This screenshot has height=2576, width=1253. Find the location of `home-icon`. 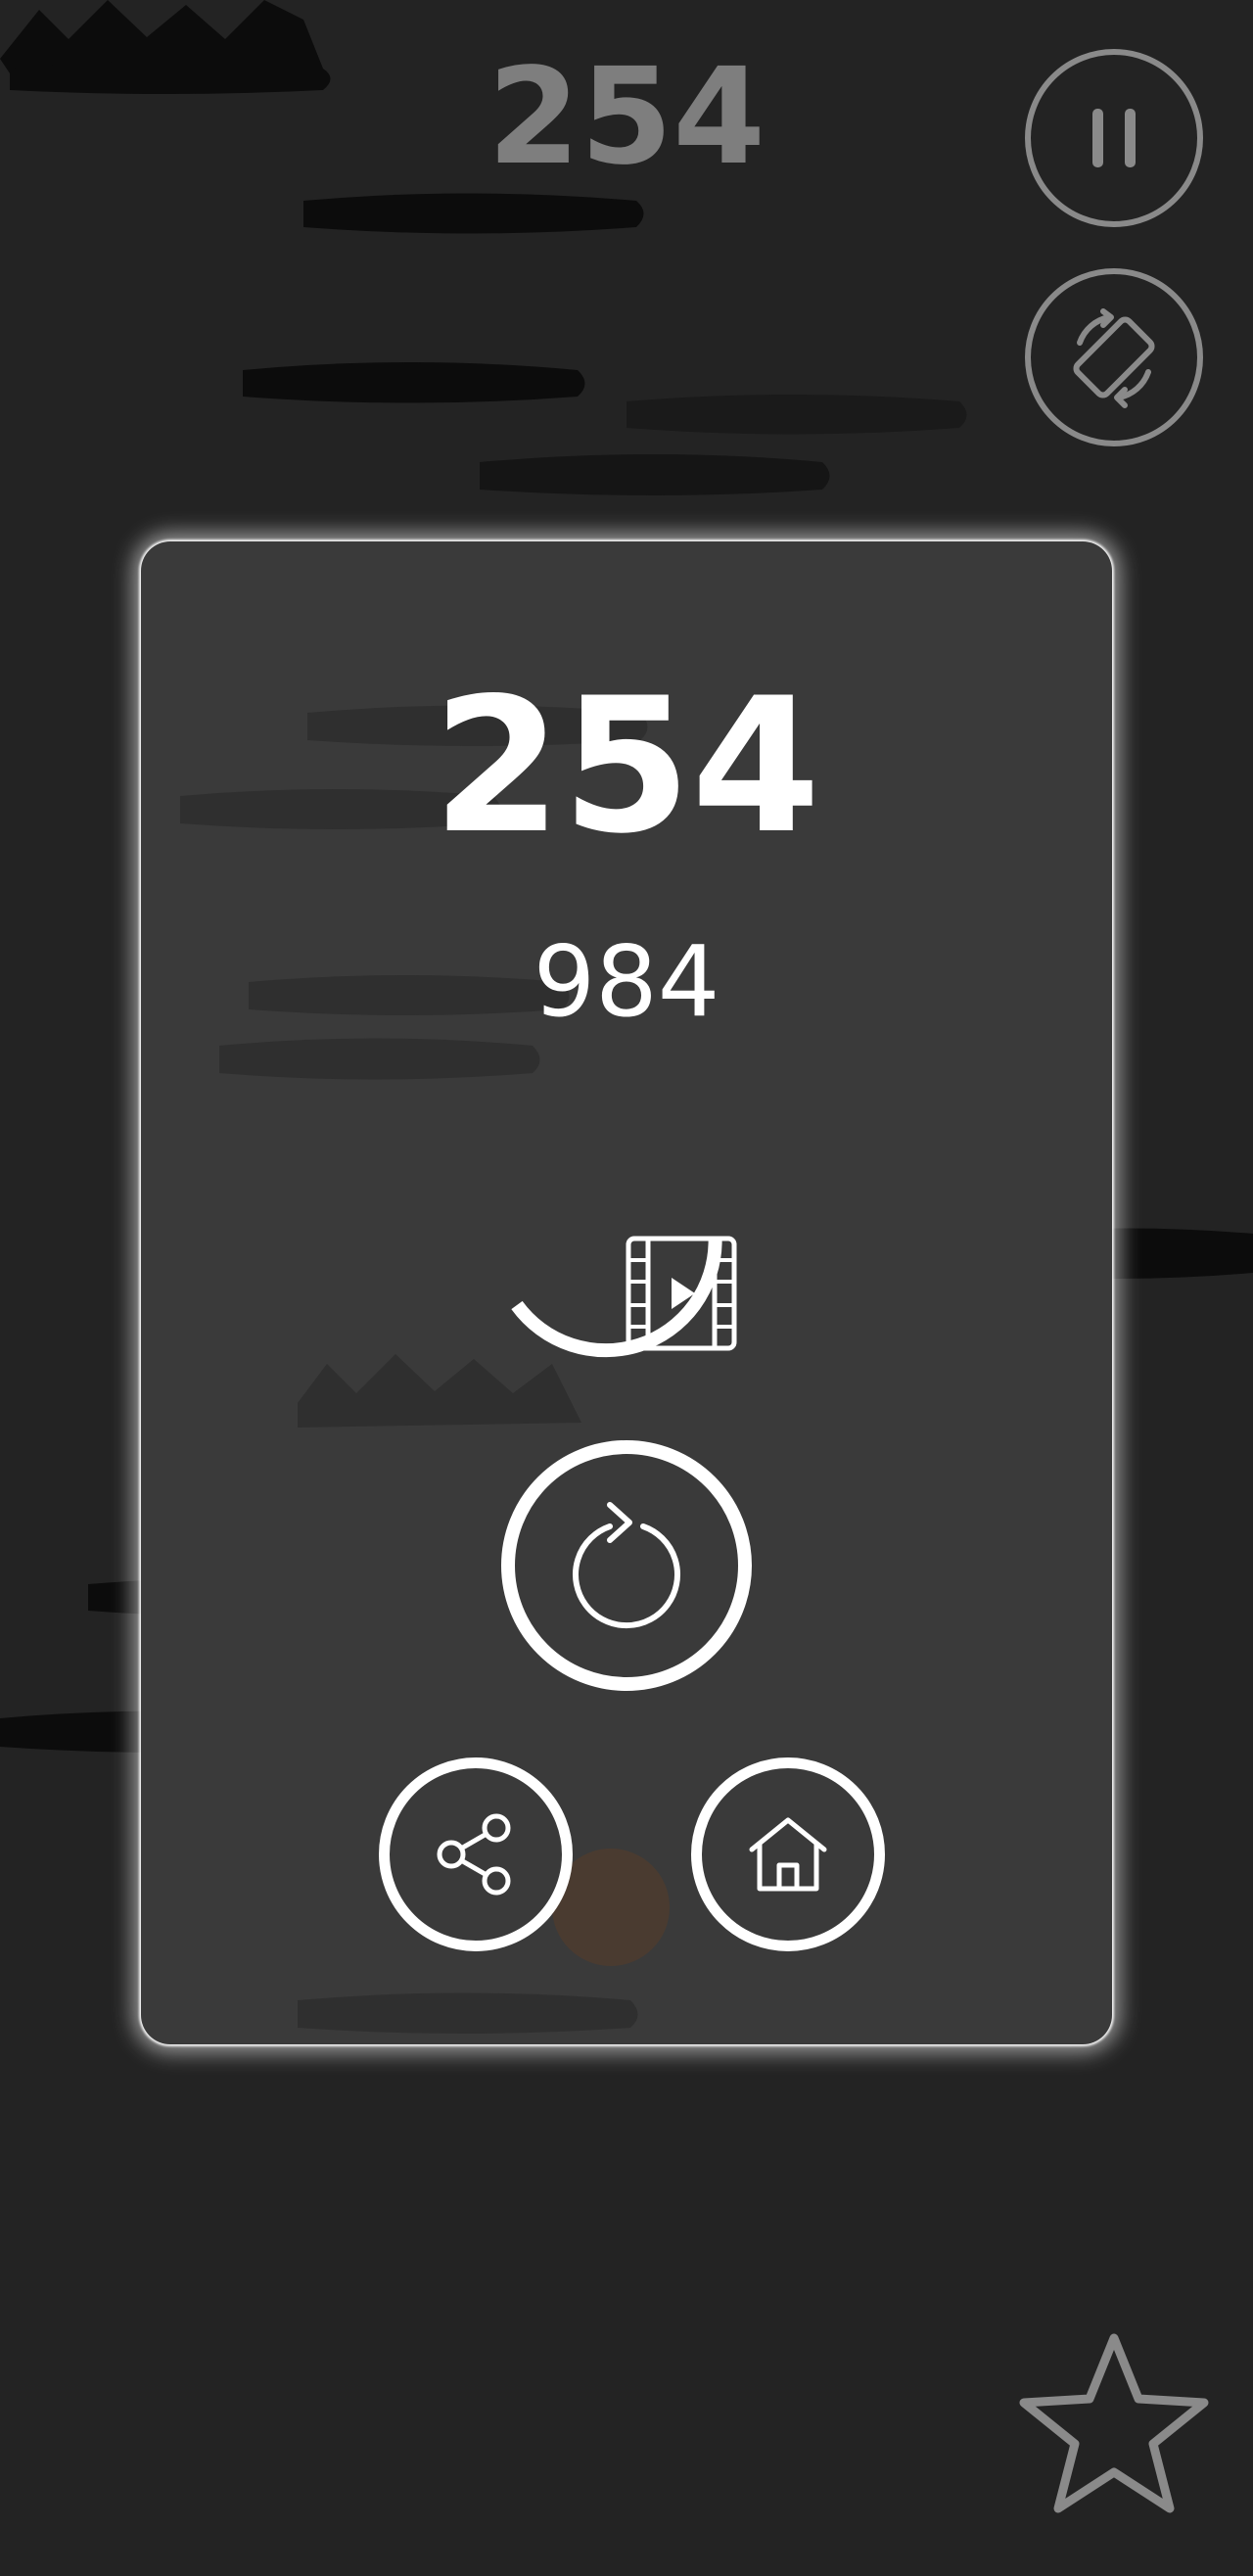

home-icon is located at coordinates (788, 1855).